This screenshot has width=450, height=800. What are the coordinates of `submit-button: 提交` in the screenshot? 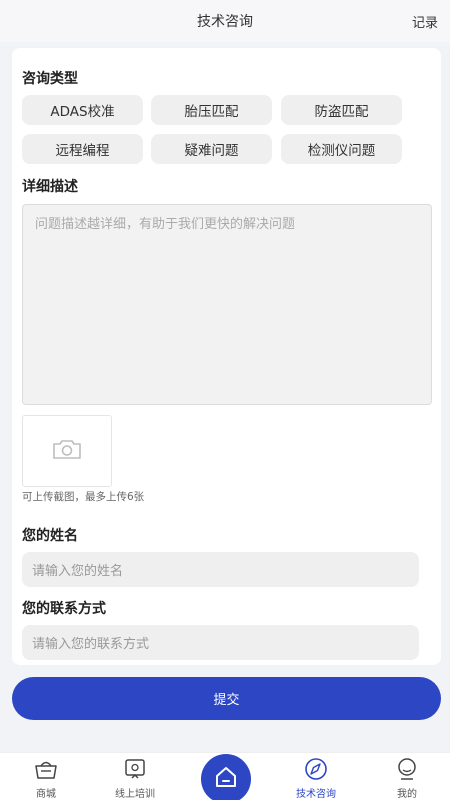 It's located at (226, 698).